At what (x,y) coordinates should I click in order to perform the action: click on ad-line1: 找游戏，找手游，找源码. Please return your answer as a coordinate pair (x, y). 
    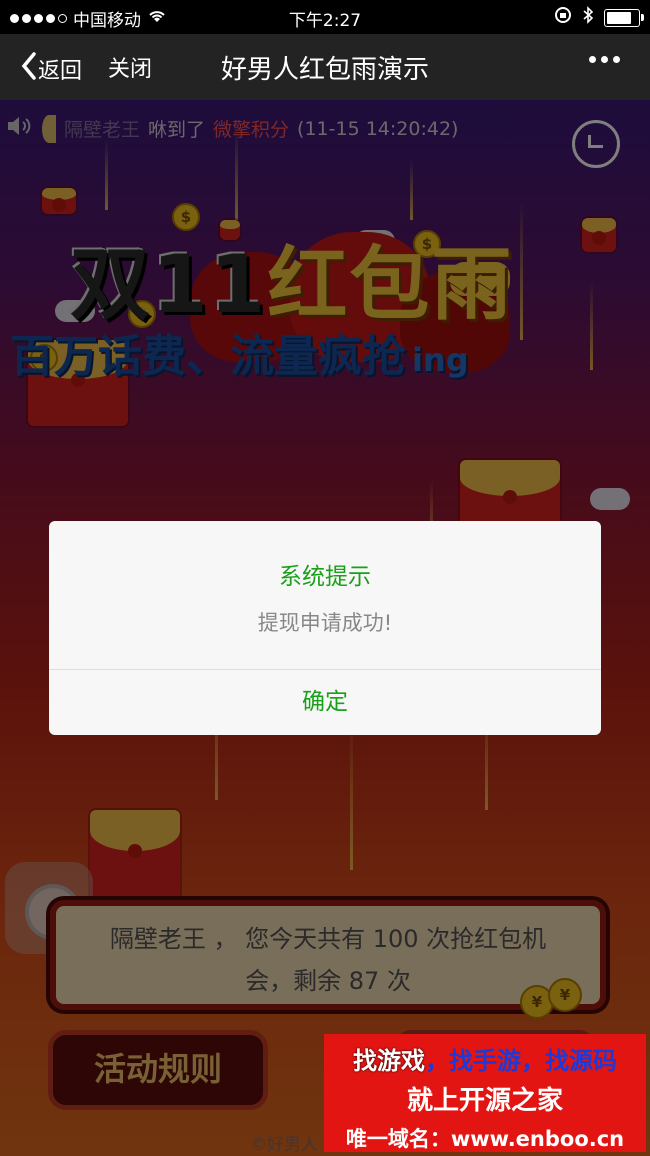
    Looking at the image, I should click on (485, 1058).